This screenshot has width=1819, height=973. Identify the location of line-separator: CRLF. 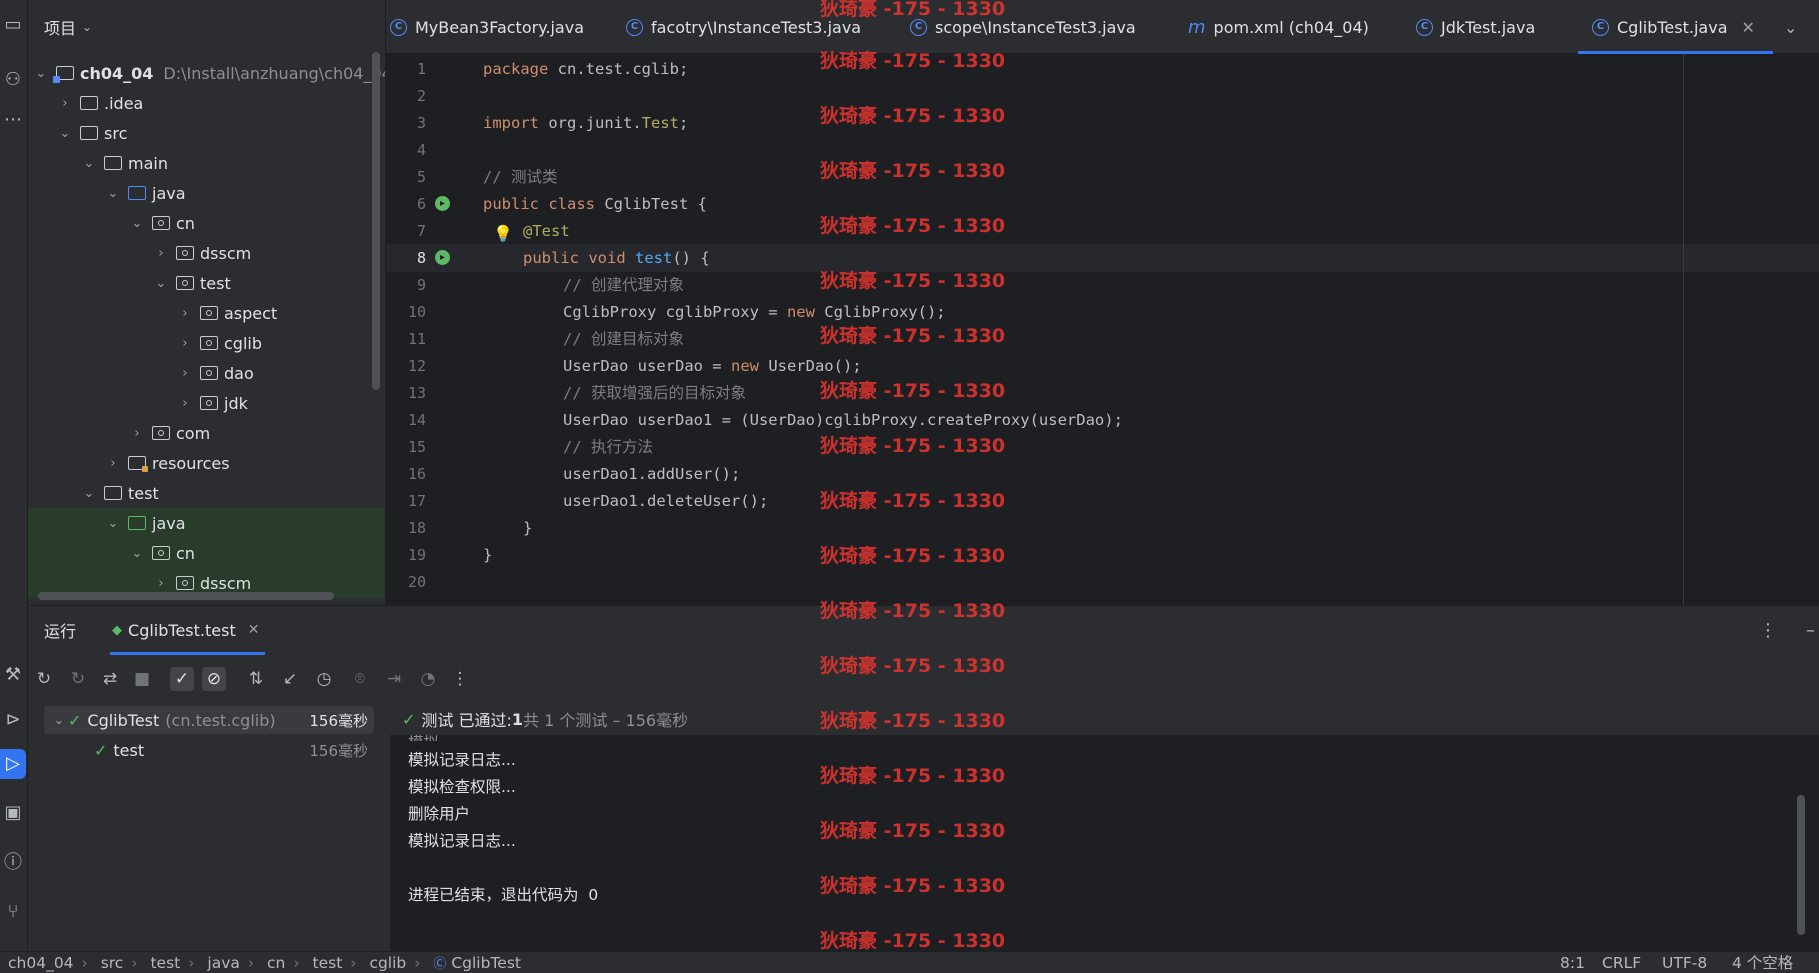
(1621, 962).